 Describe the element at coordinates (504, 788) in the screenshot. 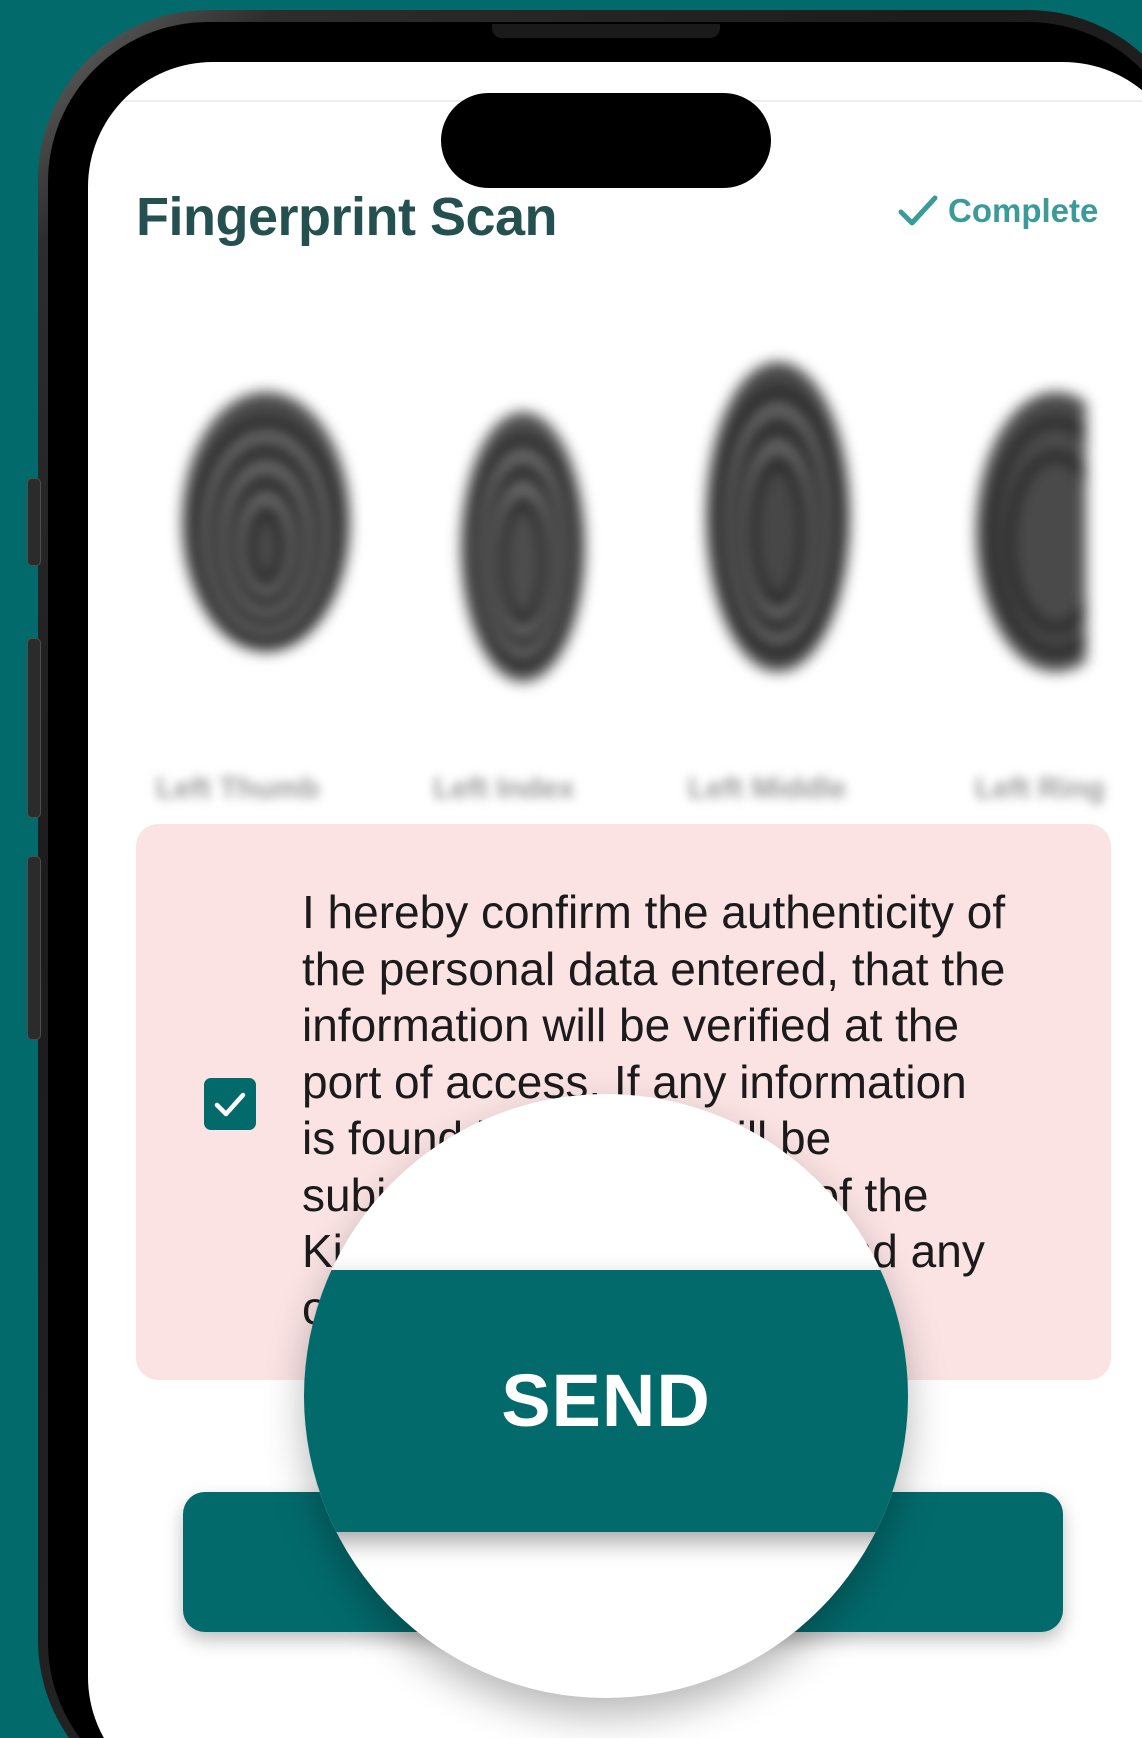

I see `fingerprint-label-left-index: Left Index` at that location.